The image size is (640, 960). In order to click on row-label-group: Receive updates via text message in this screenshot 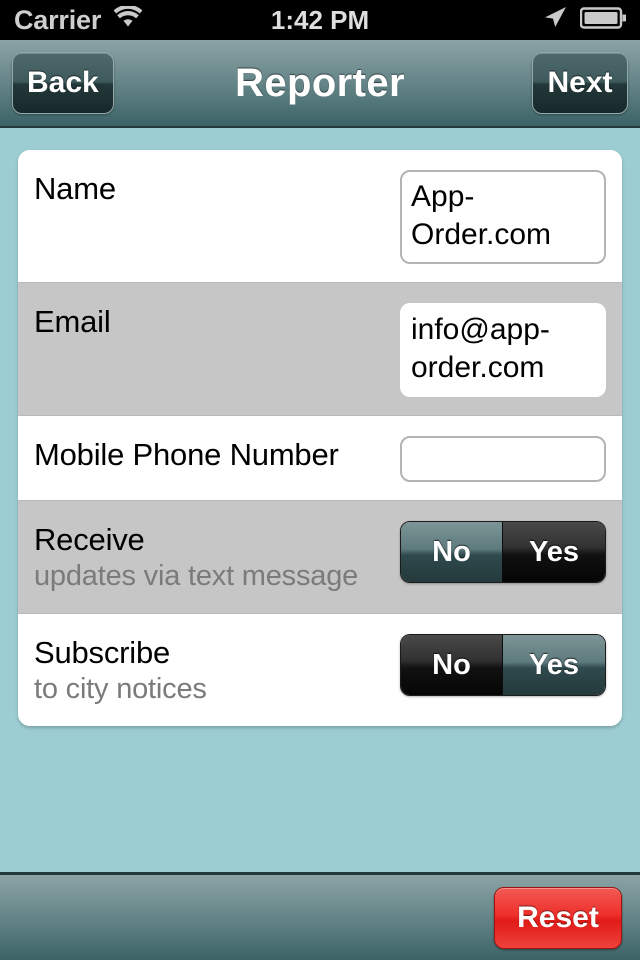, I will do `click(217, 558)`.